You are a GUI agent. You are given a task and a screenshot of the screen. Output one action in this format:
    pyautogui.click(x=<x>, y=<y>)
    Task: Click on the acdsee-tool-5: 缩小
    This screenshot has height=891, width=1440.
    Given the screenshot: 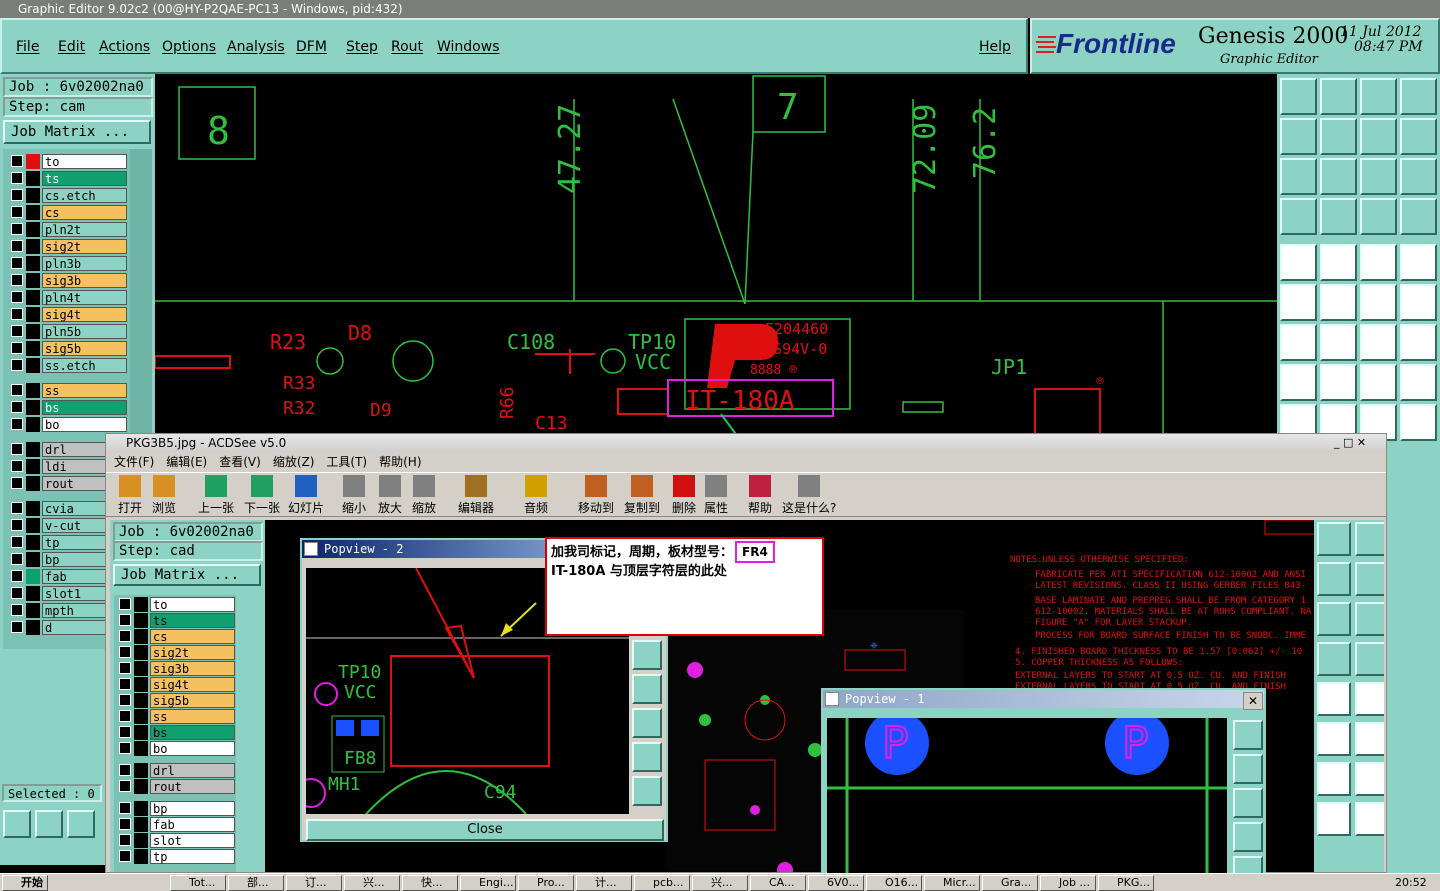 What is the action you would take?
    pyautogui.click(x=354, y=495)
    